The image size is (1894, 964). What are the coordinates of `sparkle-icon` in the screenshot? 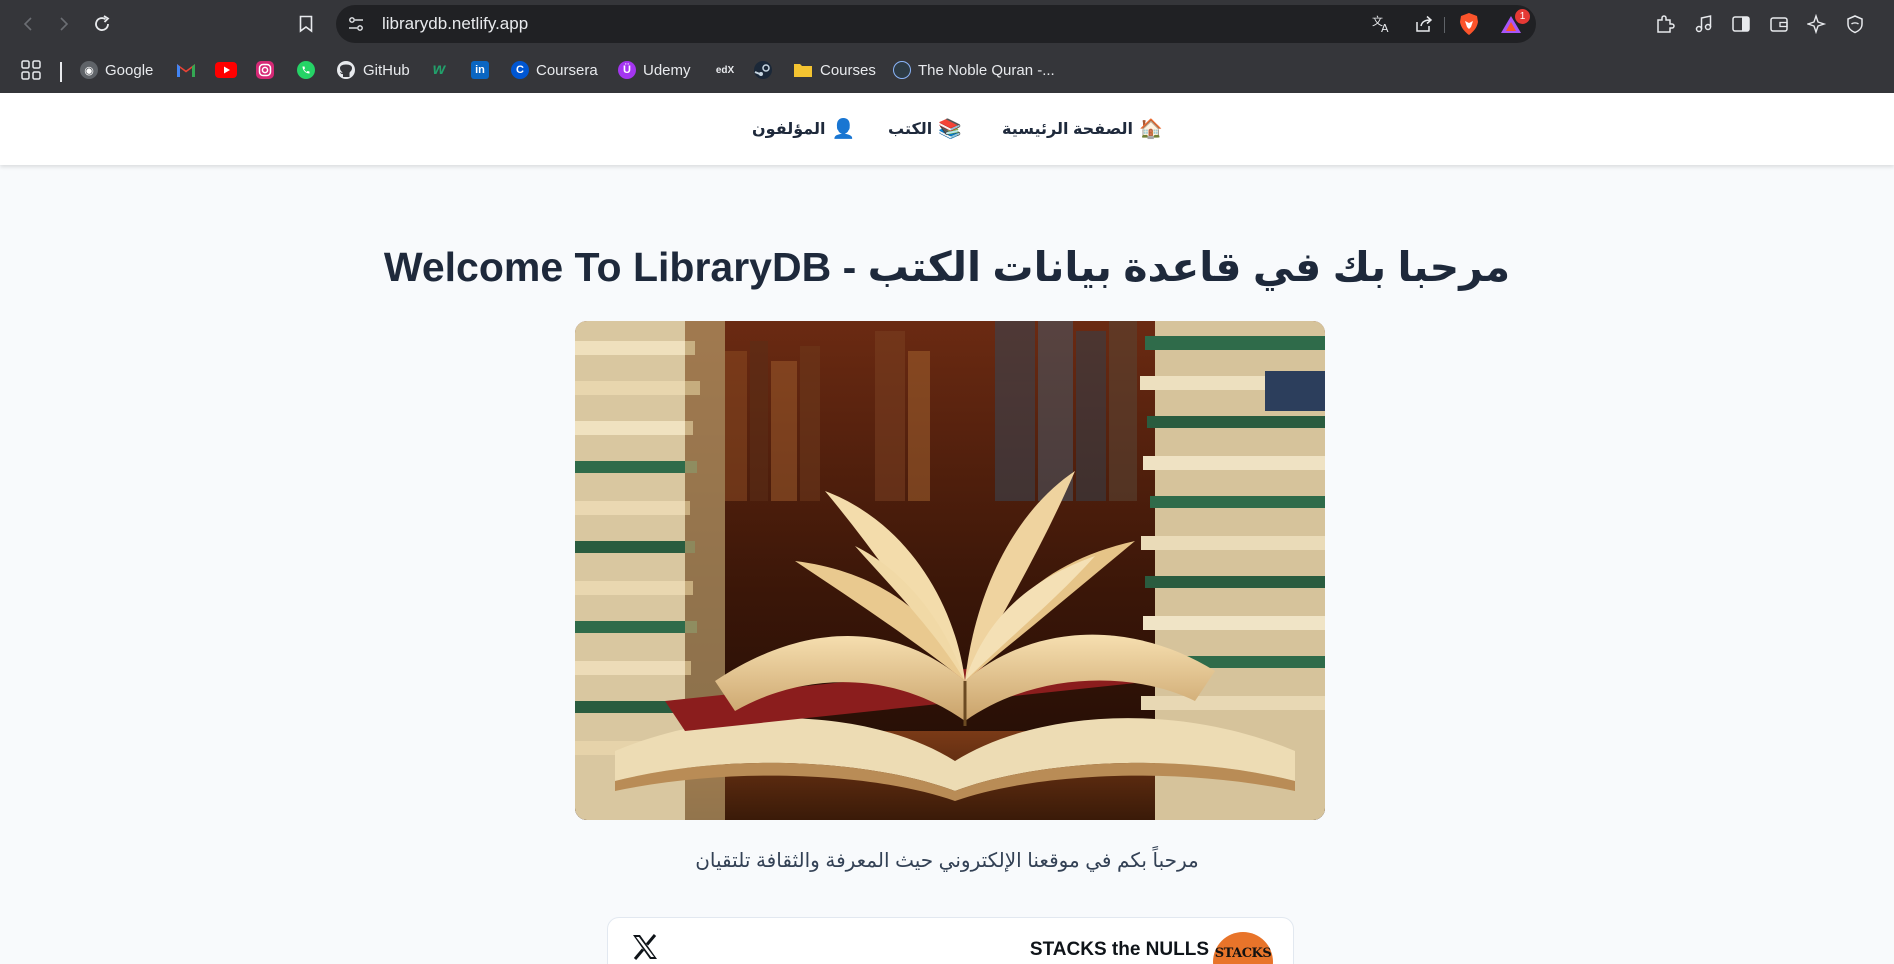 It's located at (1817, 24).